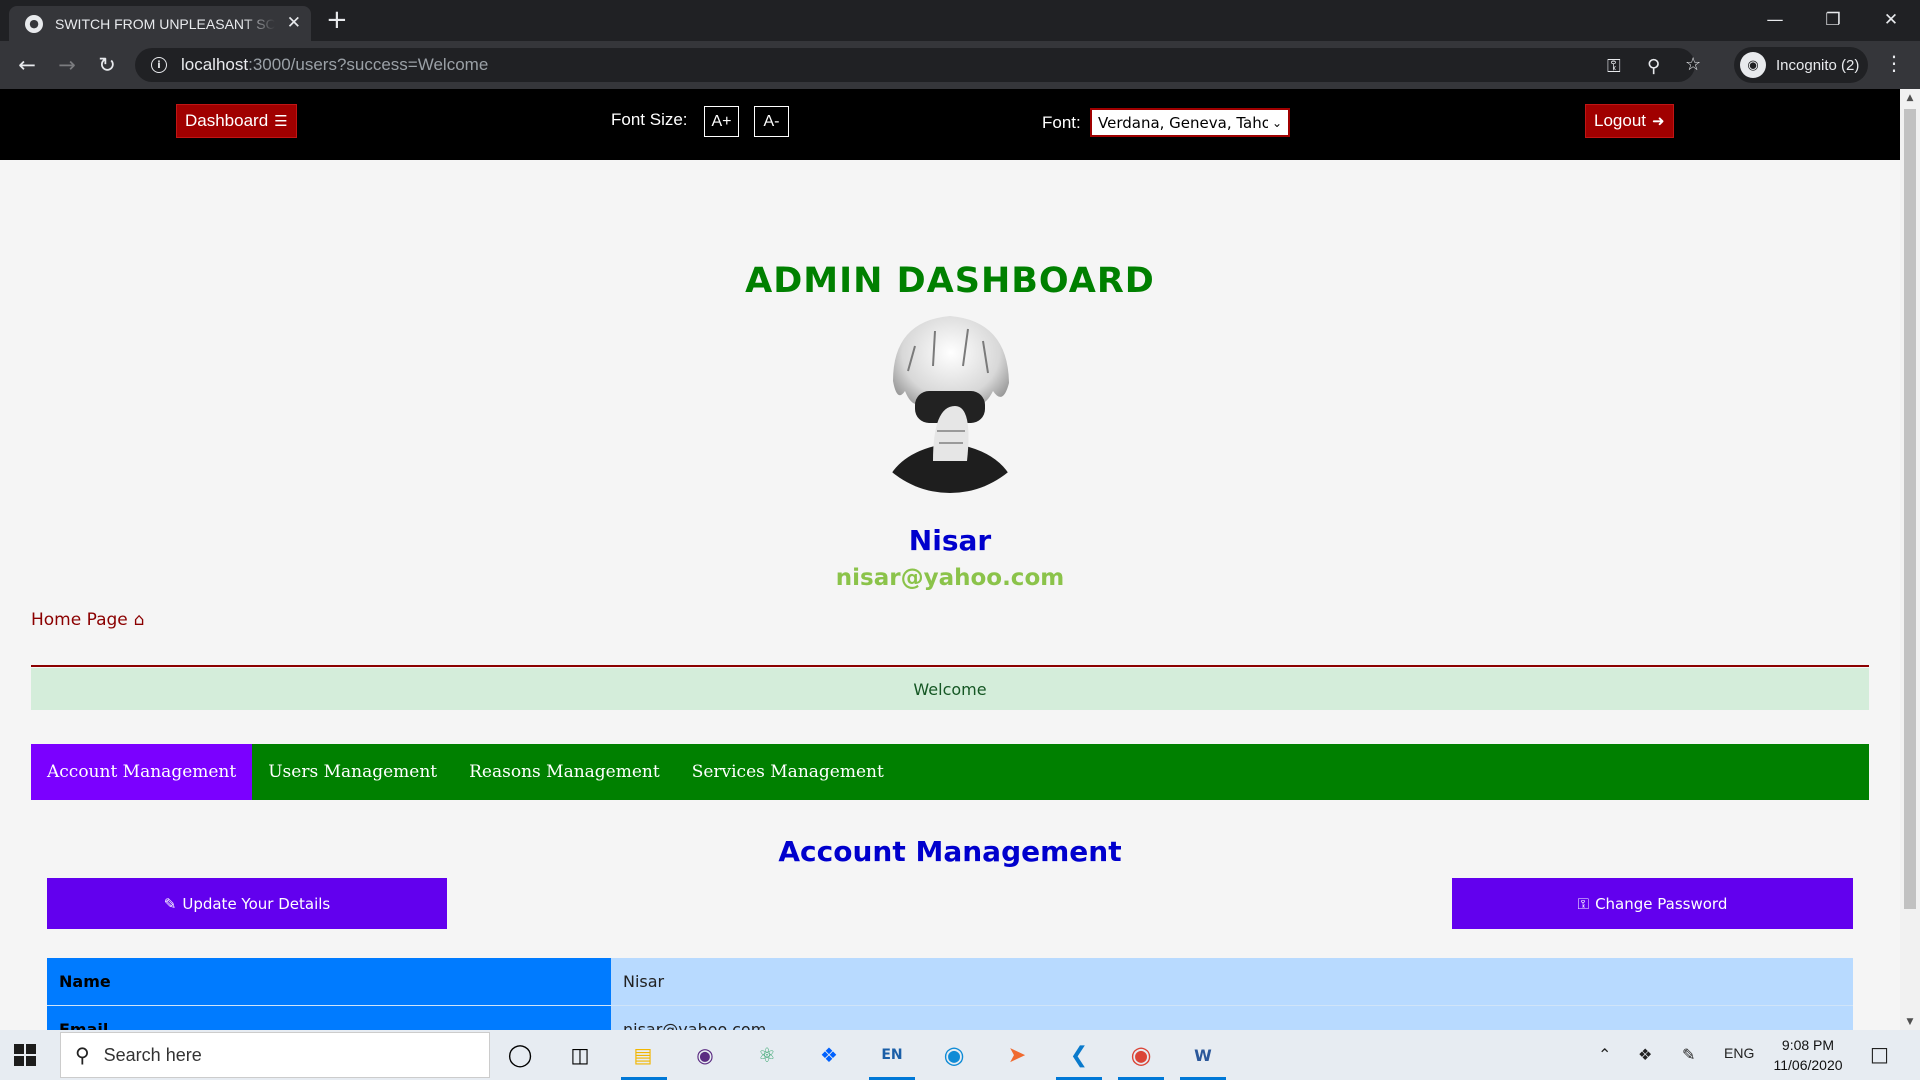  I want to click on restore-button: ❐, so click(1833, 20).